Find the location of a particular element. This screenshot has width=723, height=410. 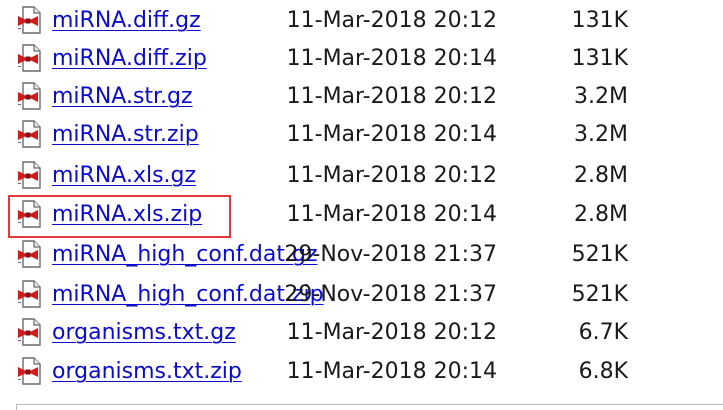

file-size: 6.7K is located at coordinates (603, 332).